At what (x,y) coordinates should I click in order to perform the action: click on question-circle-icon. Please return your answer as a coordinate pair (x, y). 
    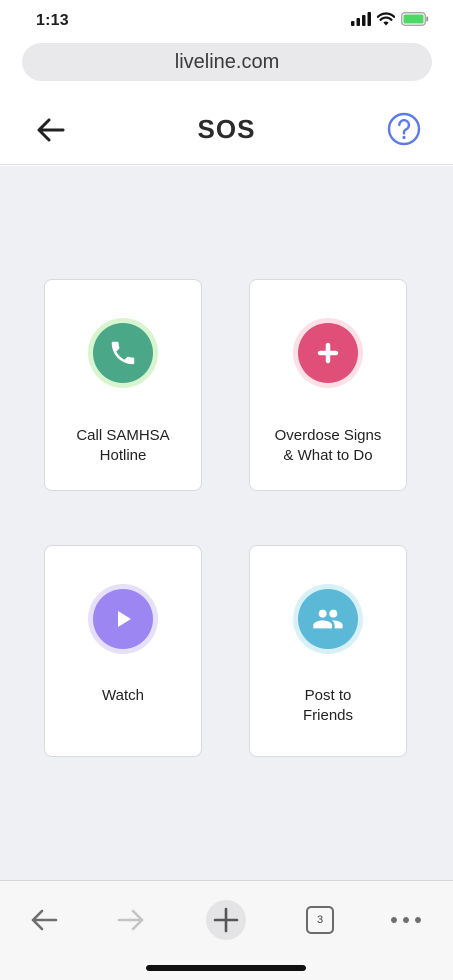
    Looking at the image, I should click on (404, 129).